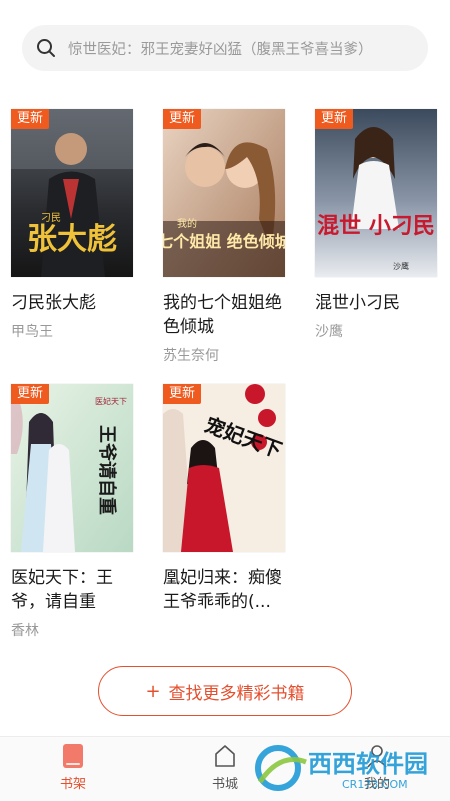 This screenshot has width=450, height=801. I want to click on book-cover-image: 宠妃天下, so click(224, 468).